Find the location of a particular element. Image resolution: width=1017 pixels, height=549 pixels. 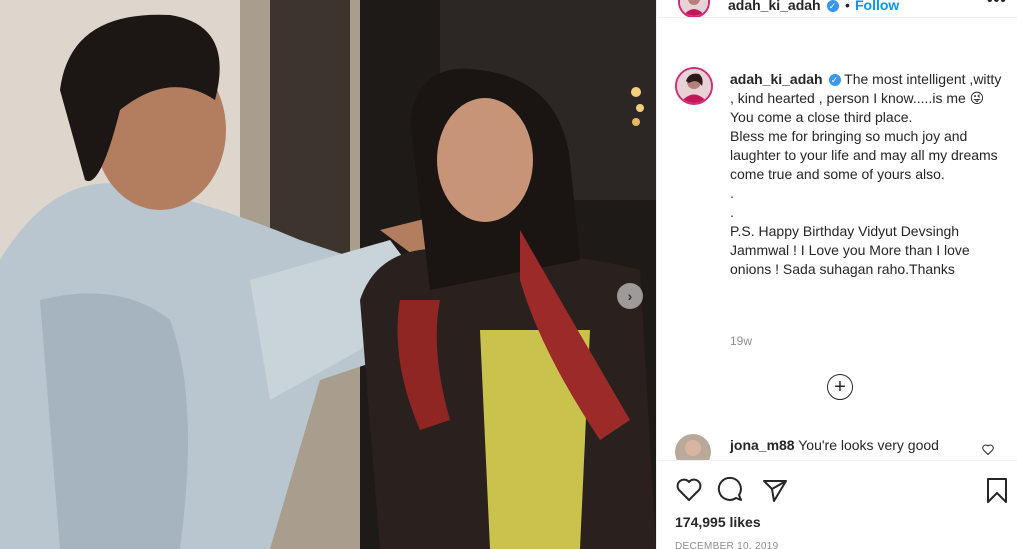

author-avatar is located at coordinates (694, 9).